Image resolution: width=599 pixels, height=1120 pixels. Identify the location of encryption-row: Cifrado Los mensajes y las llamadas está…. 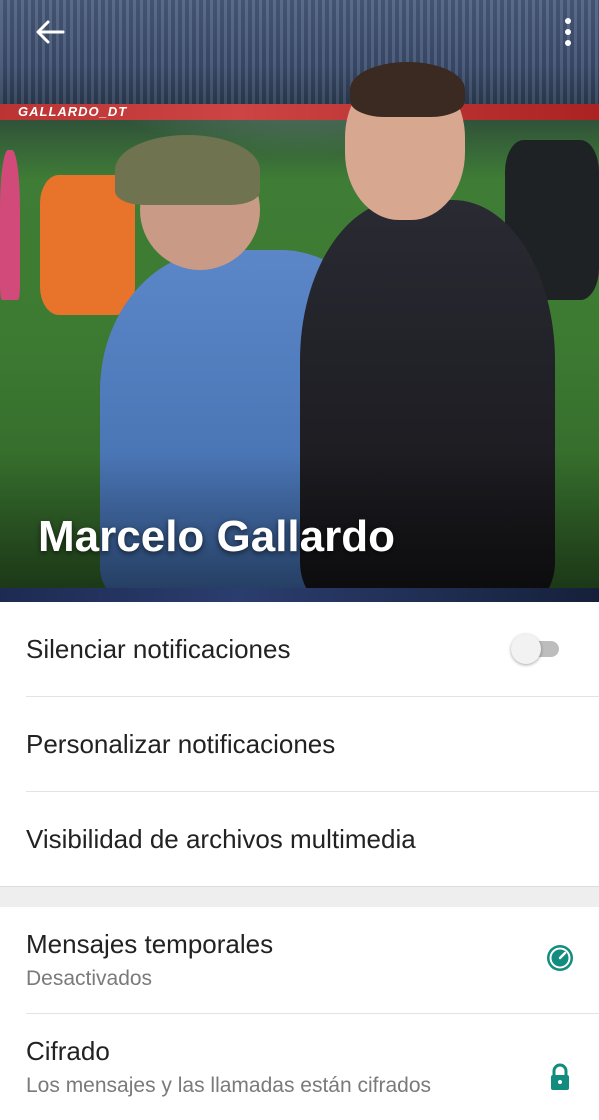
(312, 1067).